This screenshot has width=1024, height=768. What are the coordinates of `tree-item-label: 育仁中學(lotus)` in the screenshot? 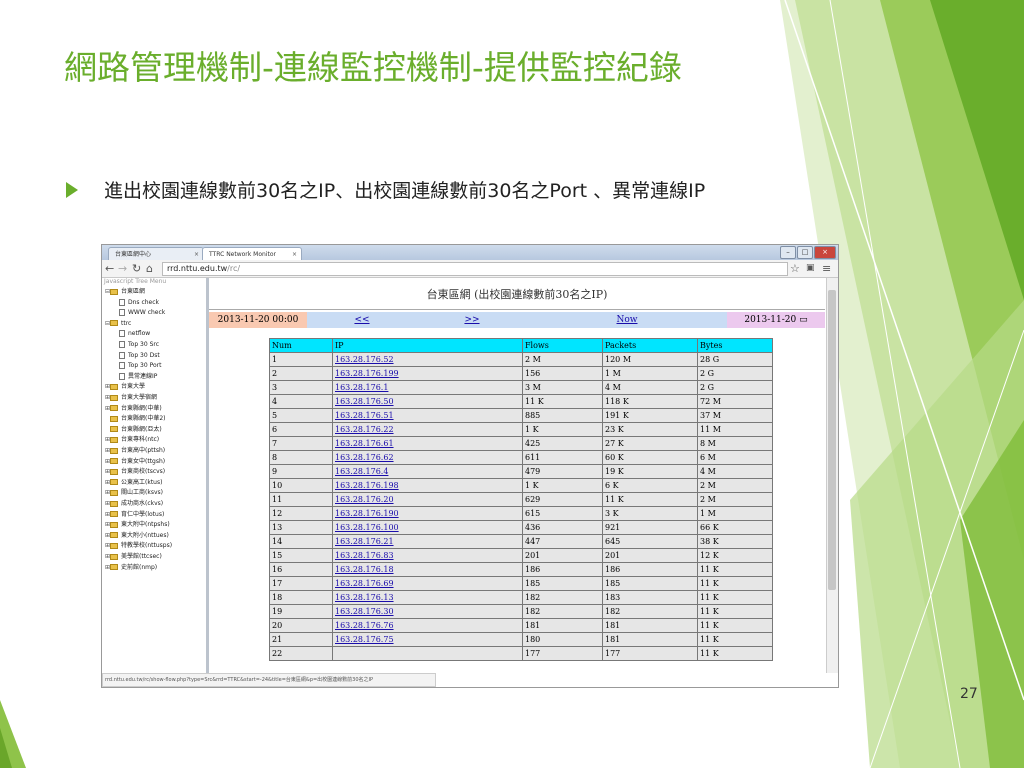 It's located at (143, 514).